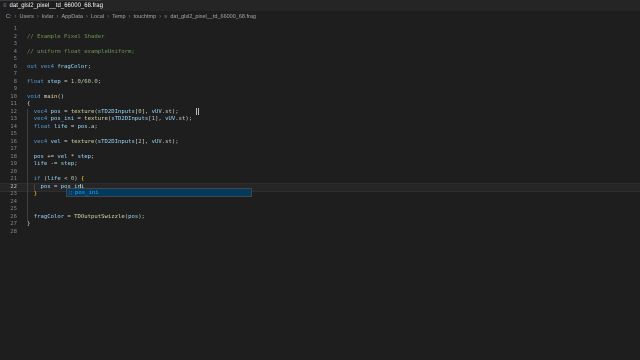  What do you see at coordinates (13, 216) in the screenshot?
I see `line-number: 26` at bounding box center [13, 216].